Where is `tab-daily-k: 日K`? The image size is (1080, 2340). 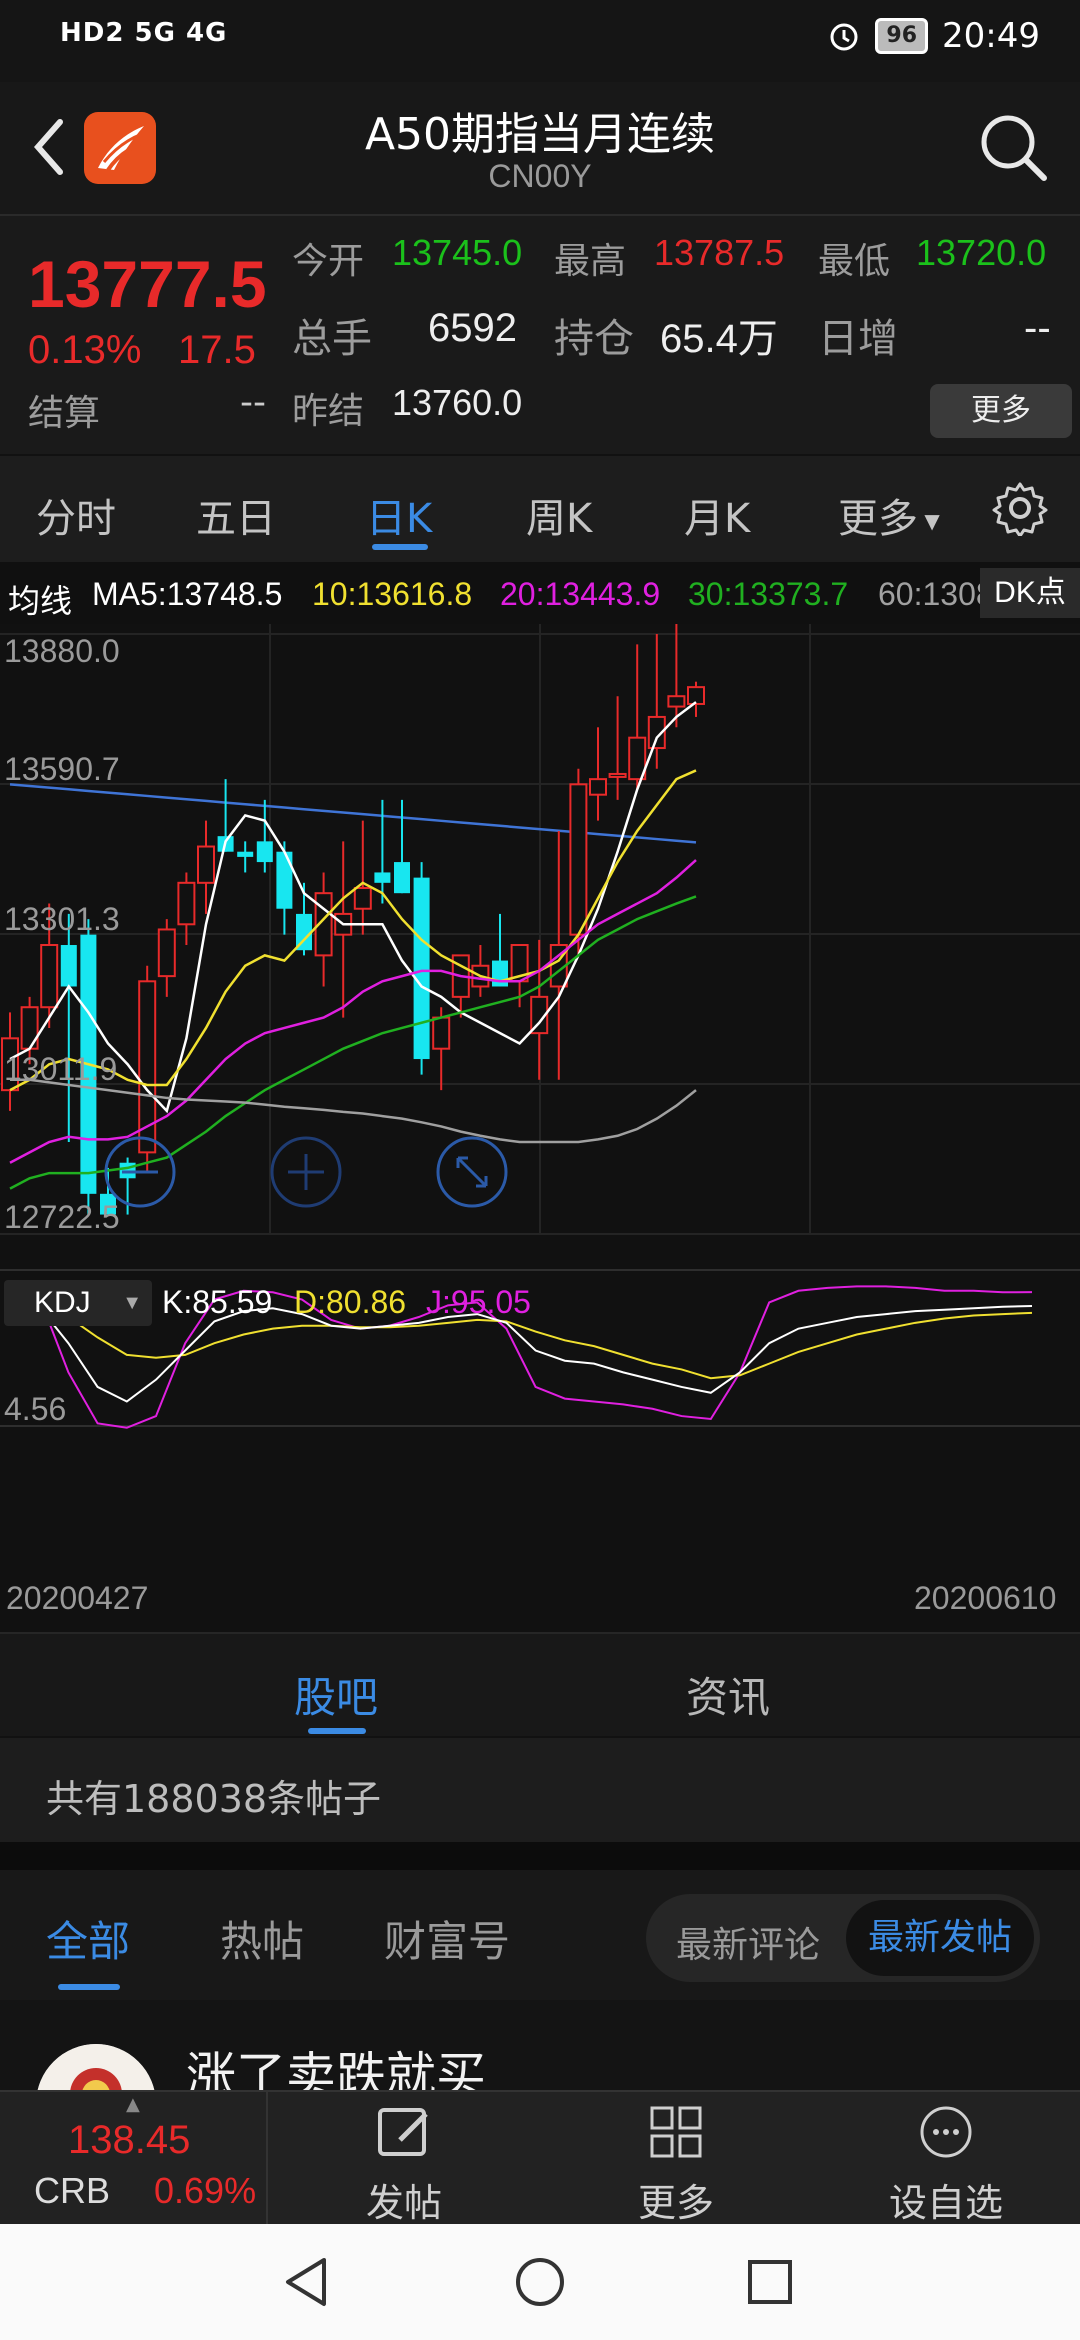
tab-daily-k: 日K is located at coordinates (399, 515).